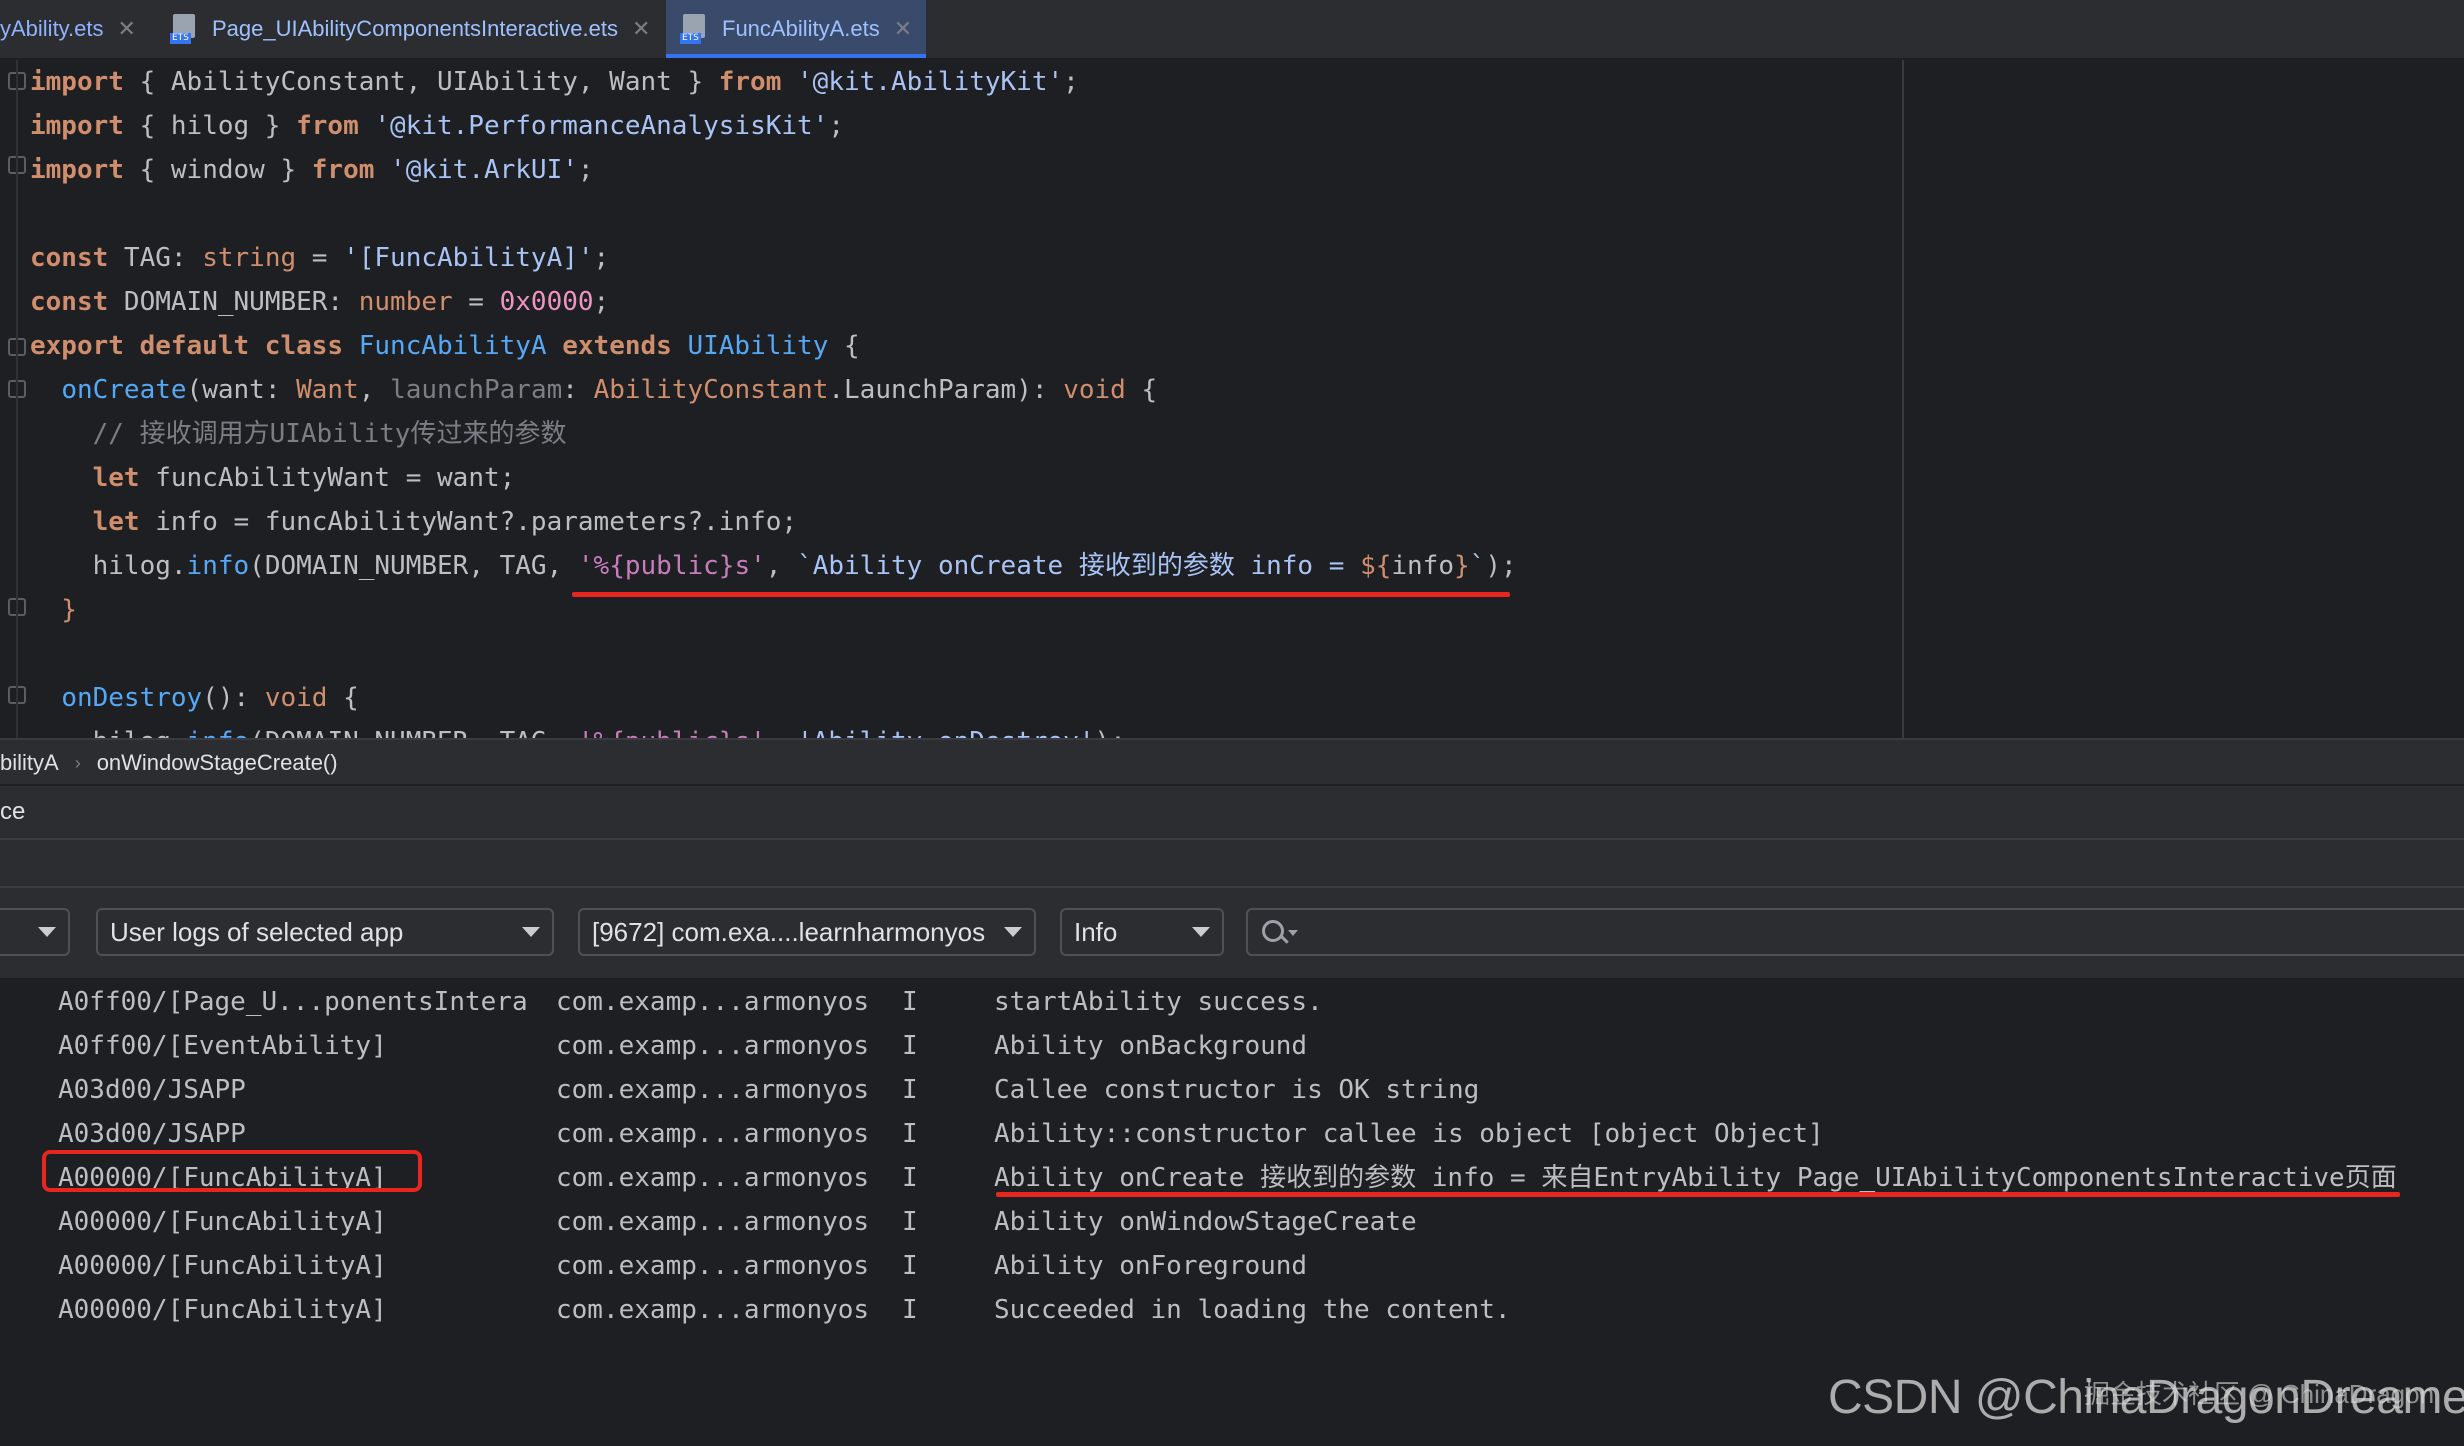 The width and height of the screenshot is (2464, 1446). I want to click on log-message: Callee constructor is OK string, so click(1237, 1090).